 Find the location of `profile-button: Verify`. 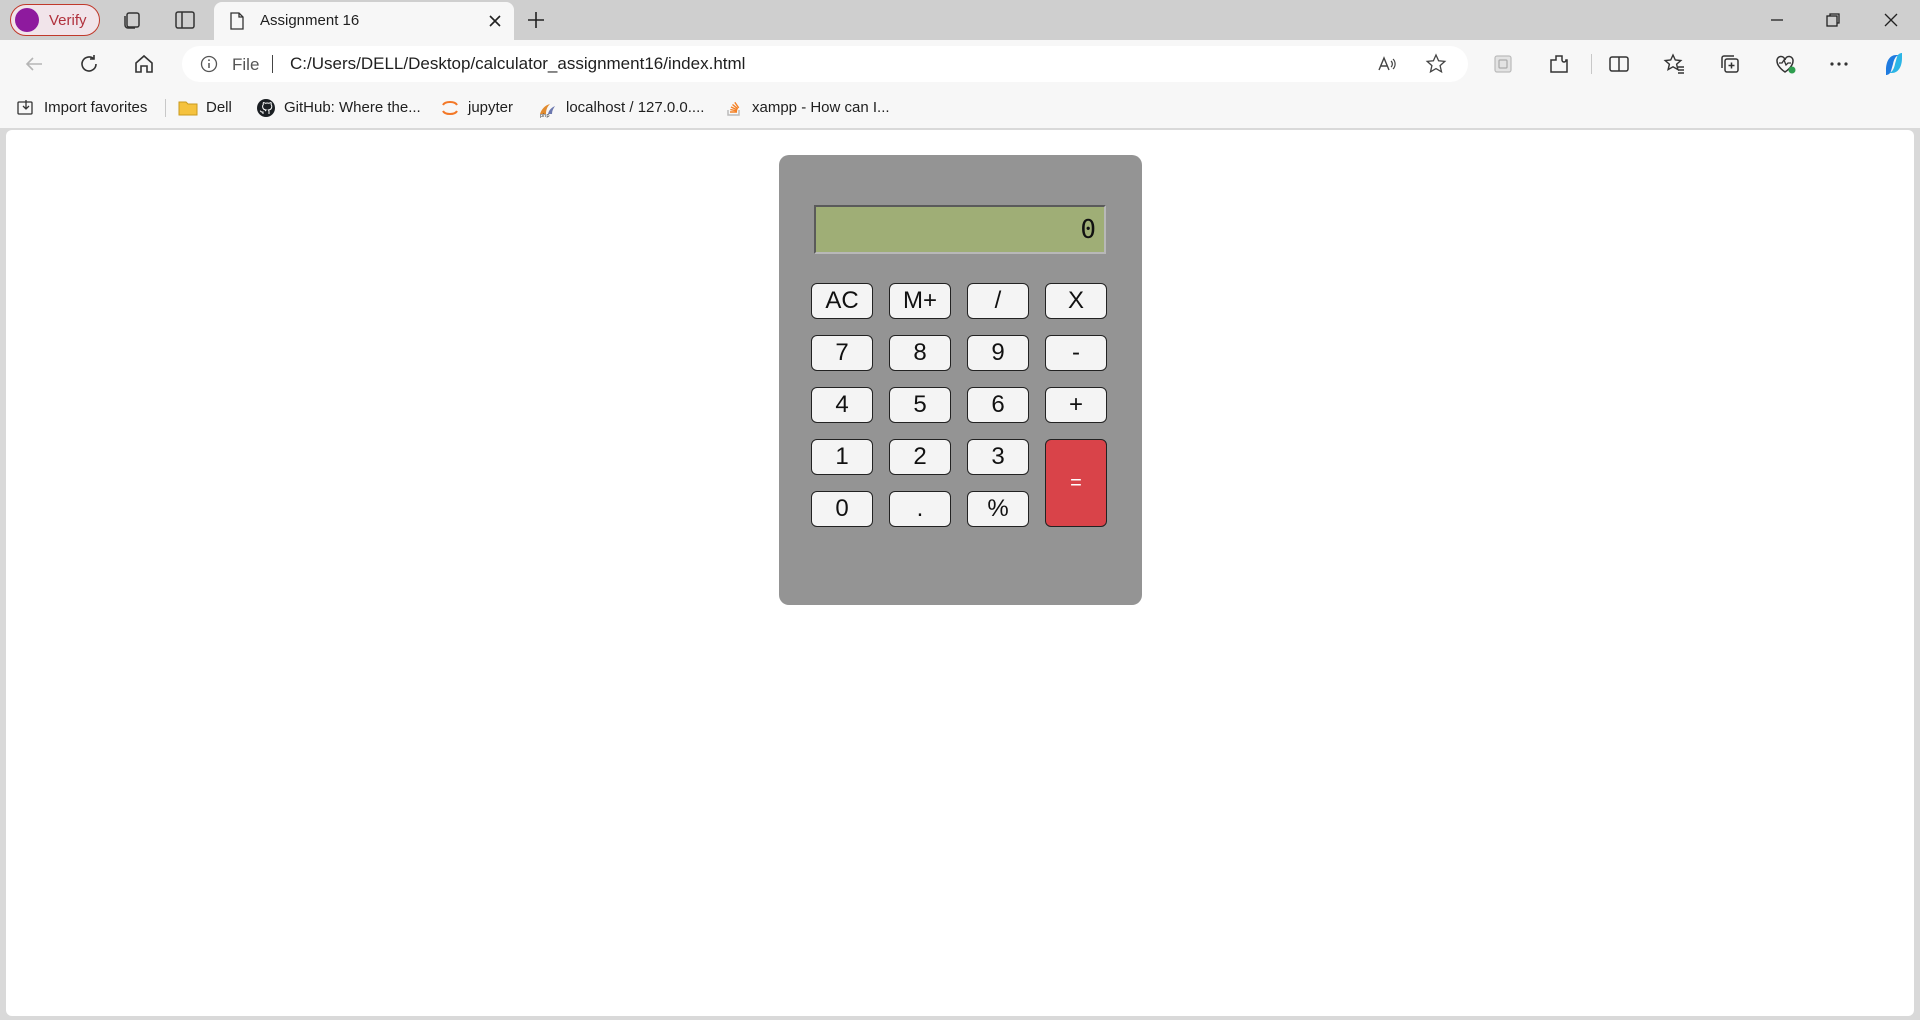

profile-button: Verify is located at coordinates (55, 20).